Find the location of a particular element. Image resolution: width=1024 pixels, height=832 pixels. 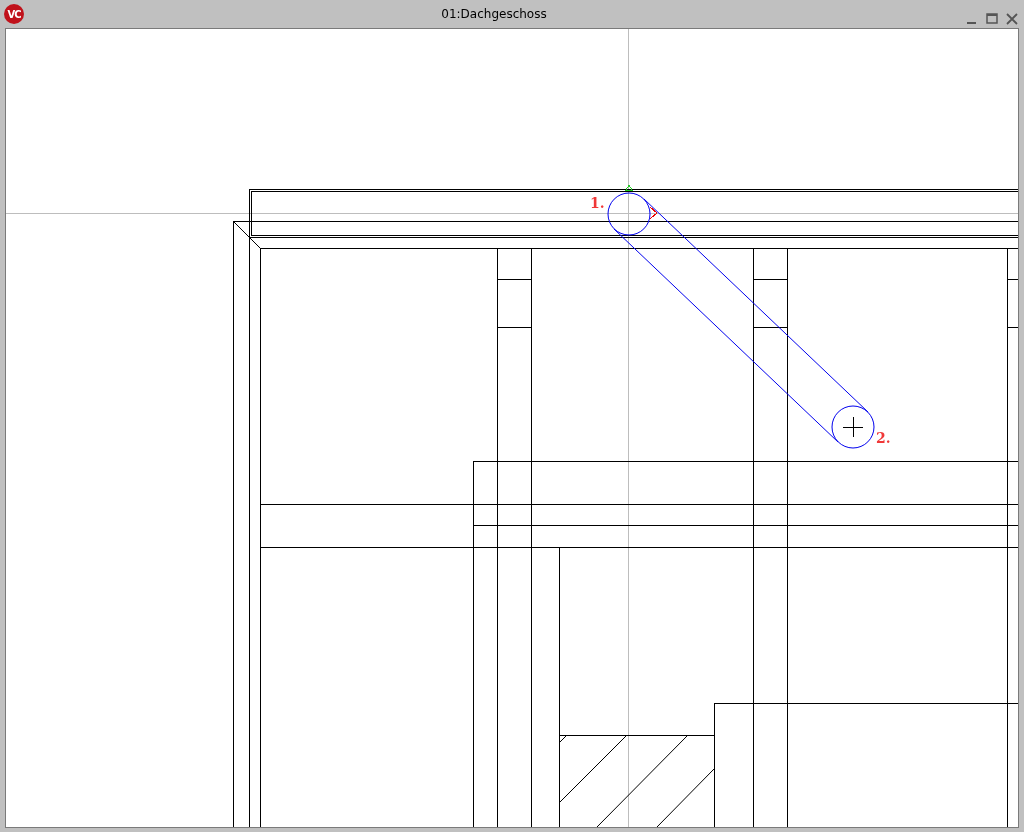

snap-point-icon is located at coordinates (629, 187).